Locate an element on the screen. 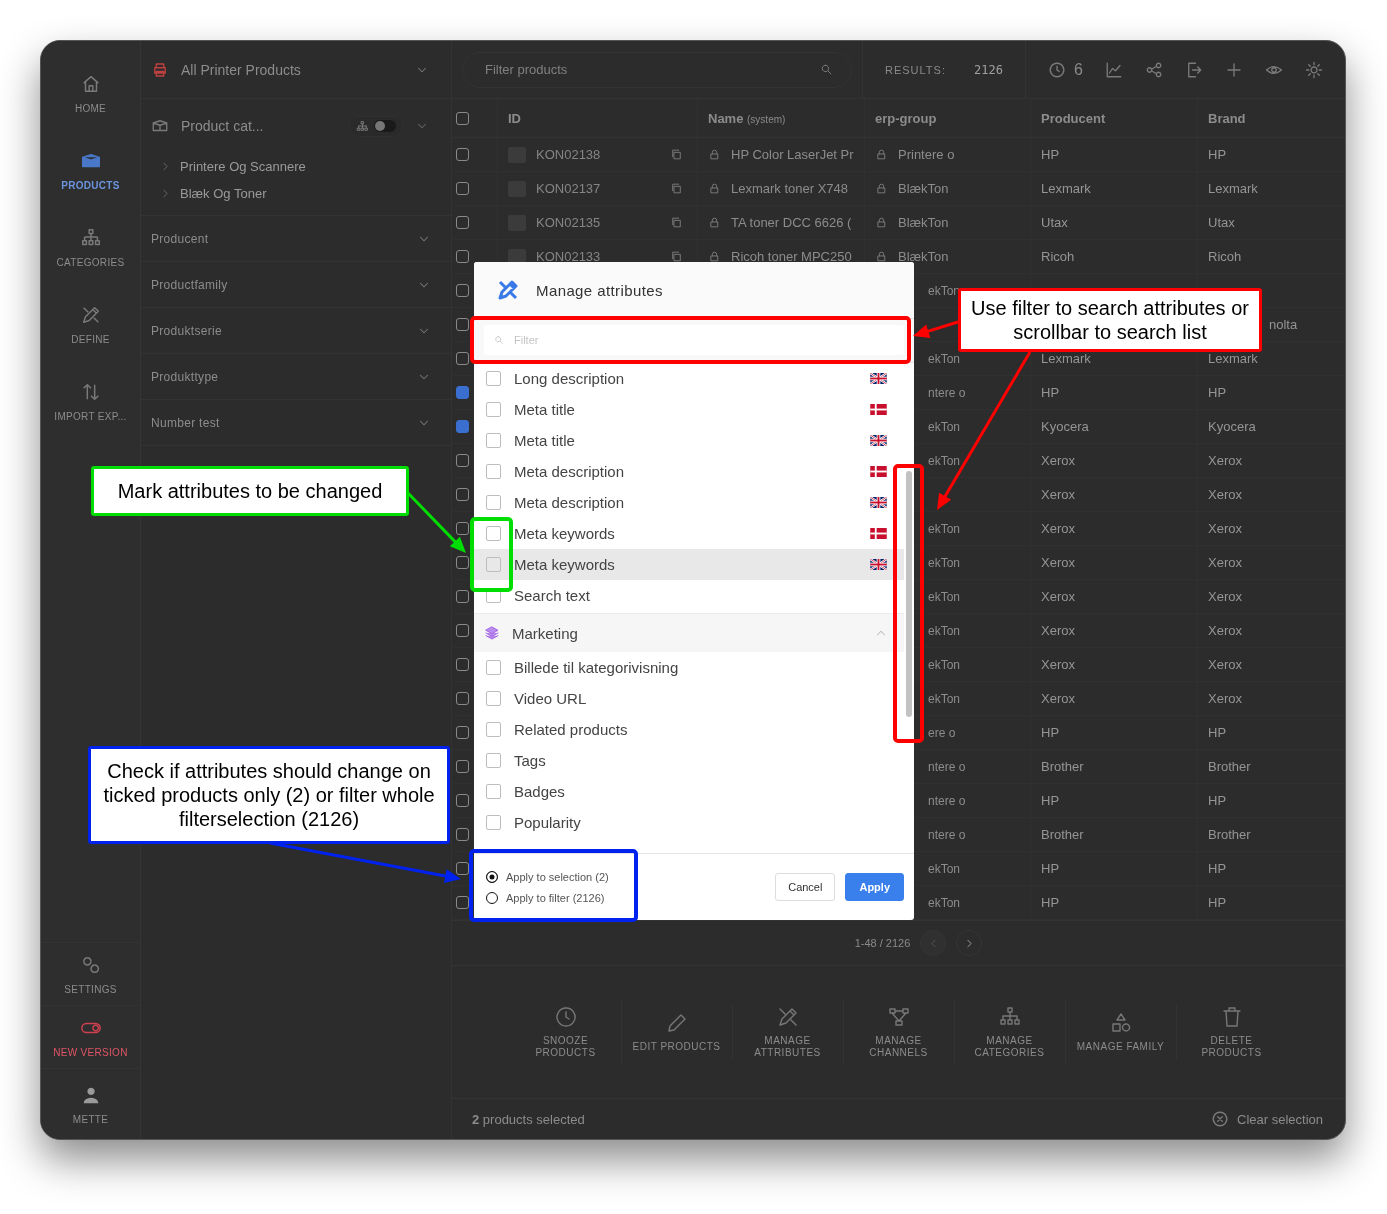  attribute-label: Video URL is located at coordinates (700, 698).